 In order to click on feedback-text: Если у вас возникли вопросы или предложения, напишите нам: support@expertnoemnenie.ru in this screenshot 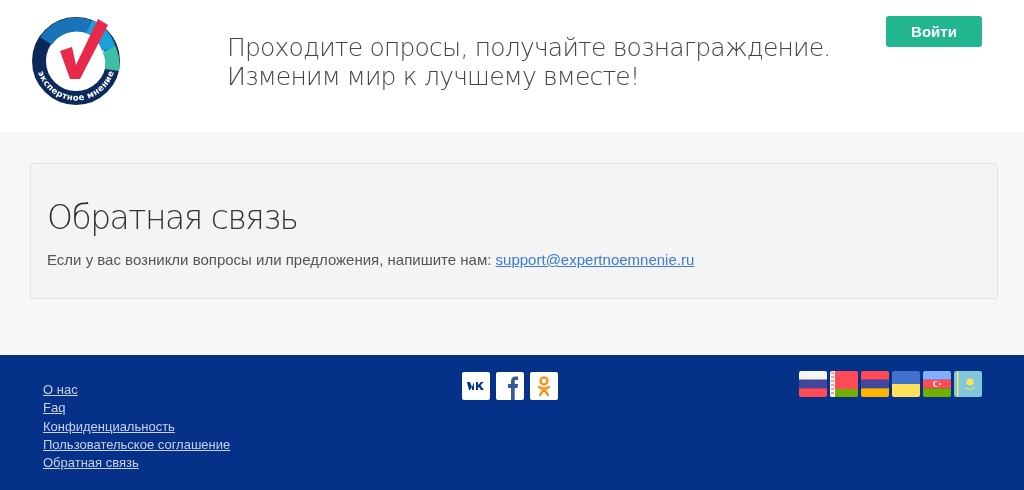, I will do `click(371, 259)`.